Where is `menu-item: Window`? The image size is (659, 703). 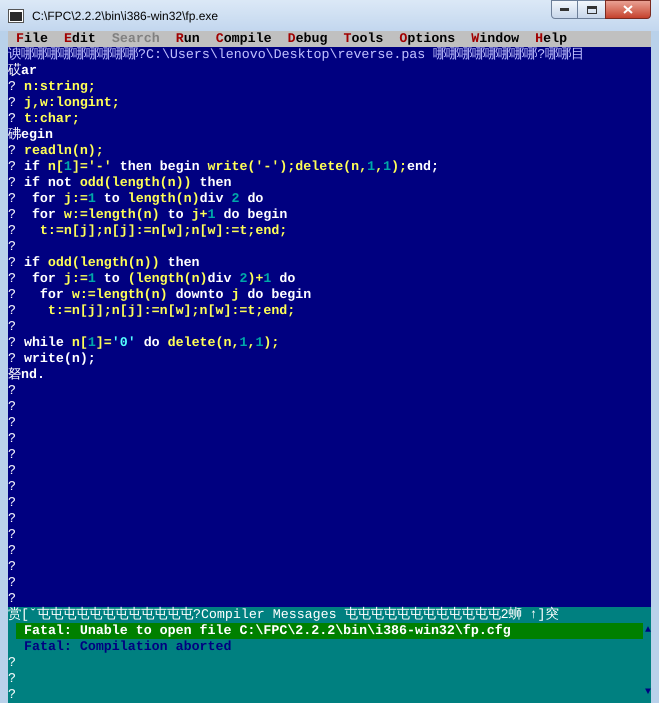 menu-item: Window is located at coordinates (495, 39).